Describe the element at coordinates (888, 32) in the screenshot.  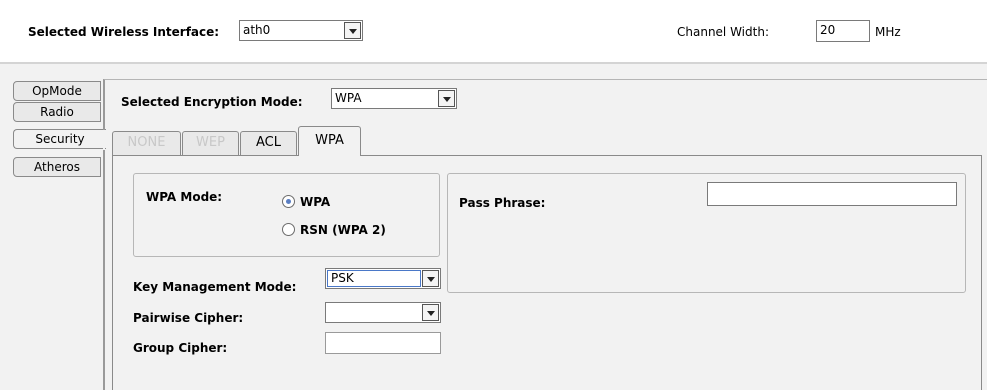
I see `channel-width-unit: MHz` at that location.